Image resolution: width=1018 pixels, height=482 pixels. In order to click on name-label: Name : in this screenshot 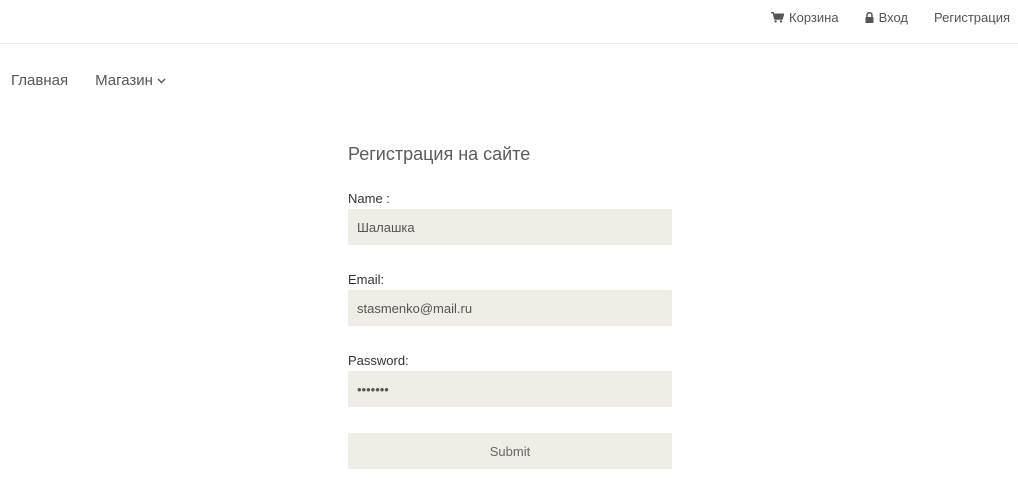, I will do `click(369, 198)`.